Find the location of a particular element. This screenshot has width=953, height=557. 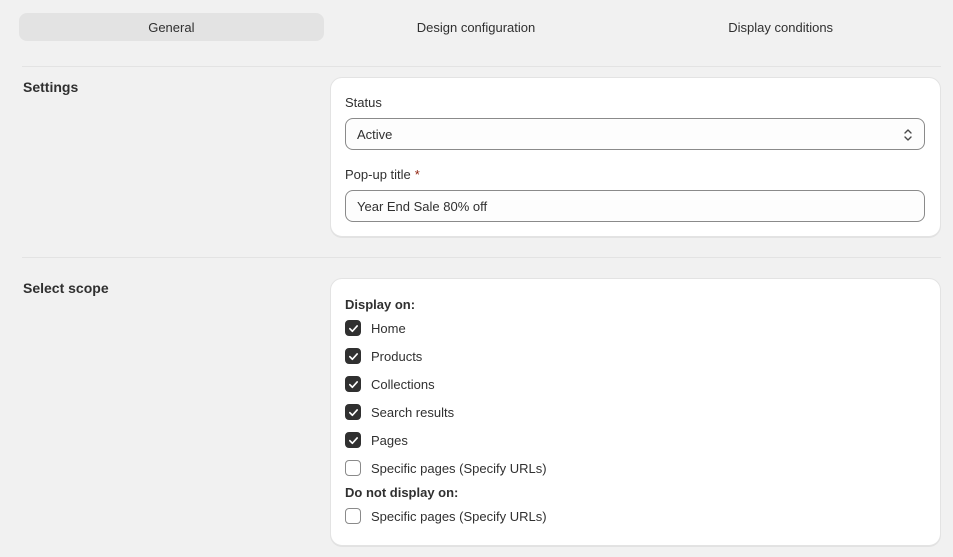

status-select: Active is located at coordinates (635, 134).